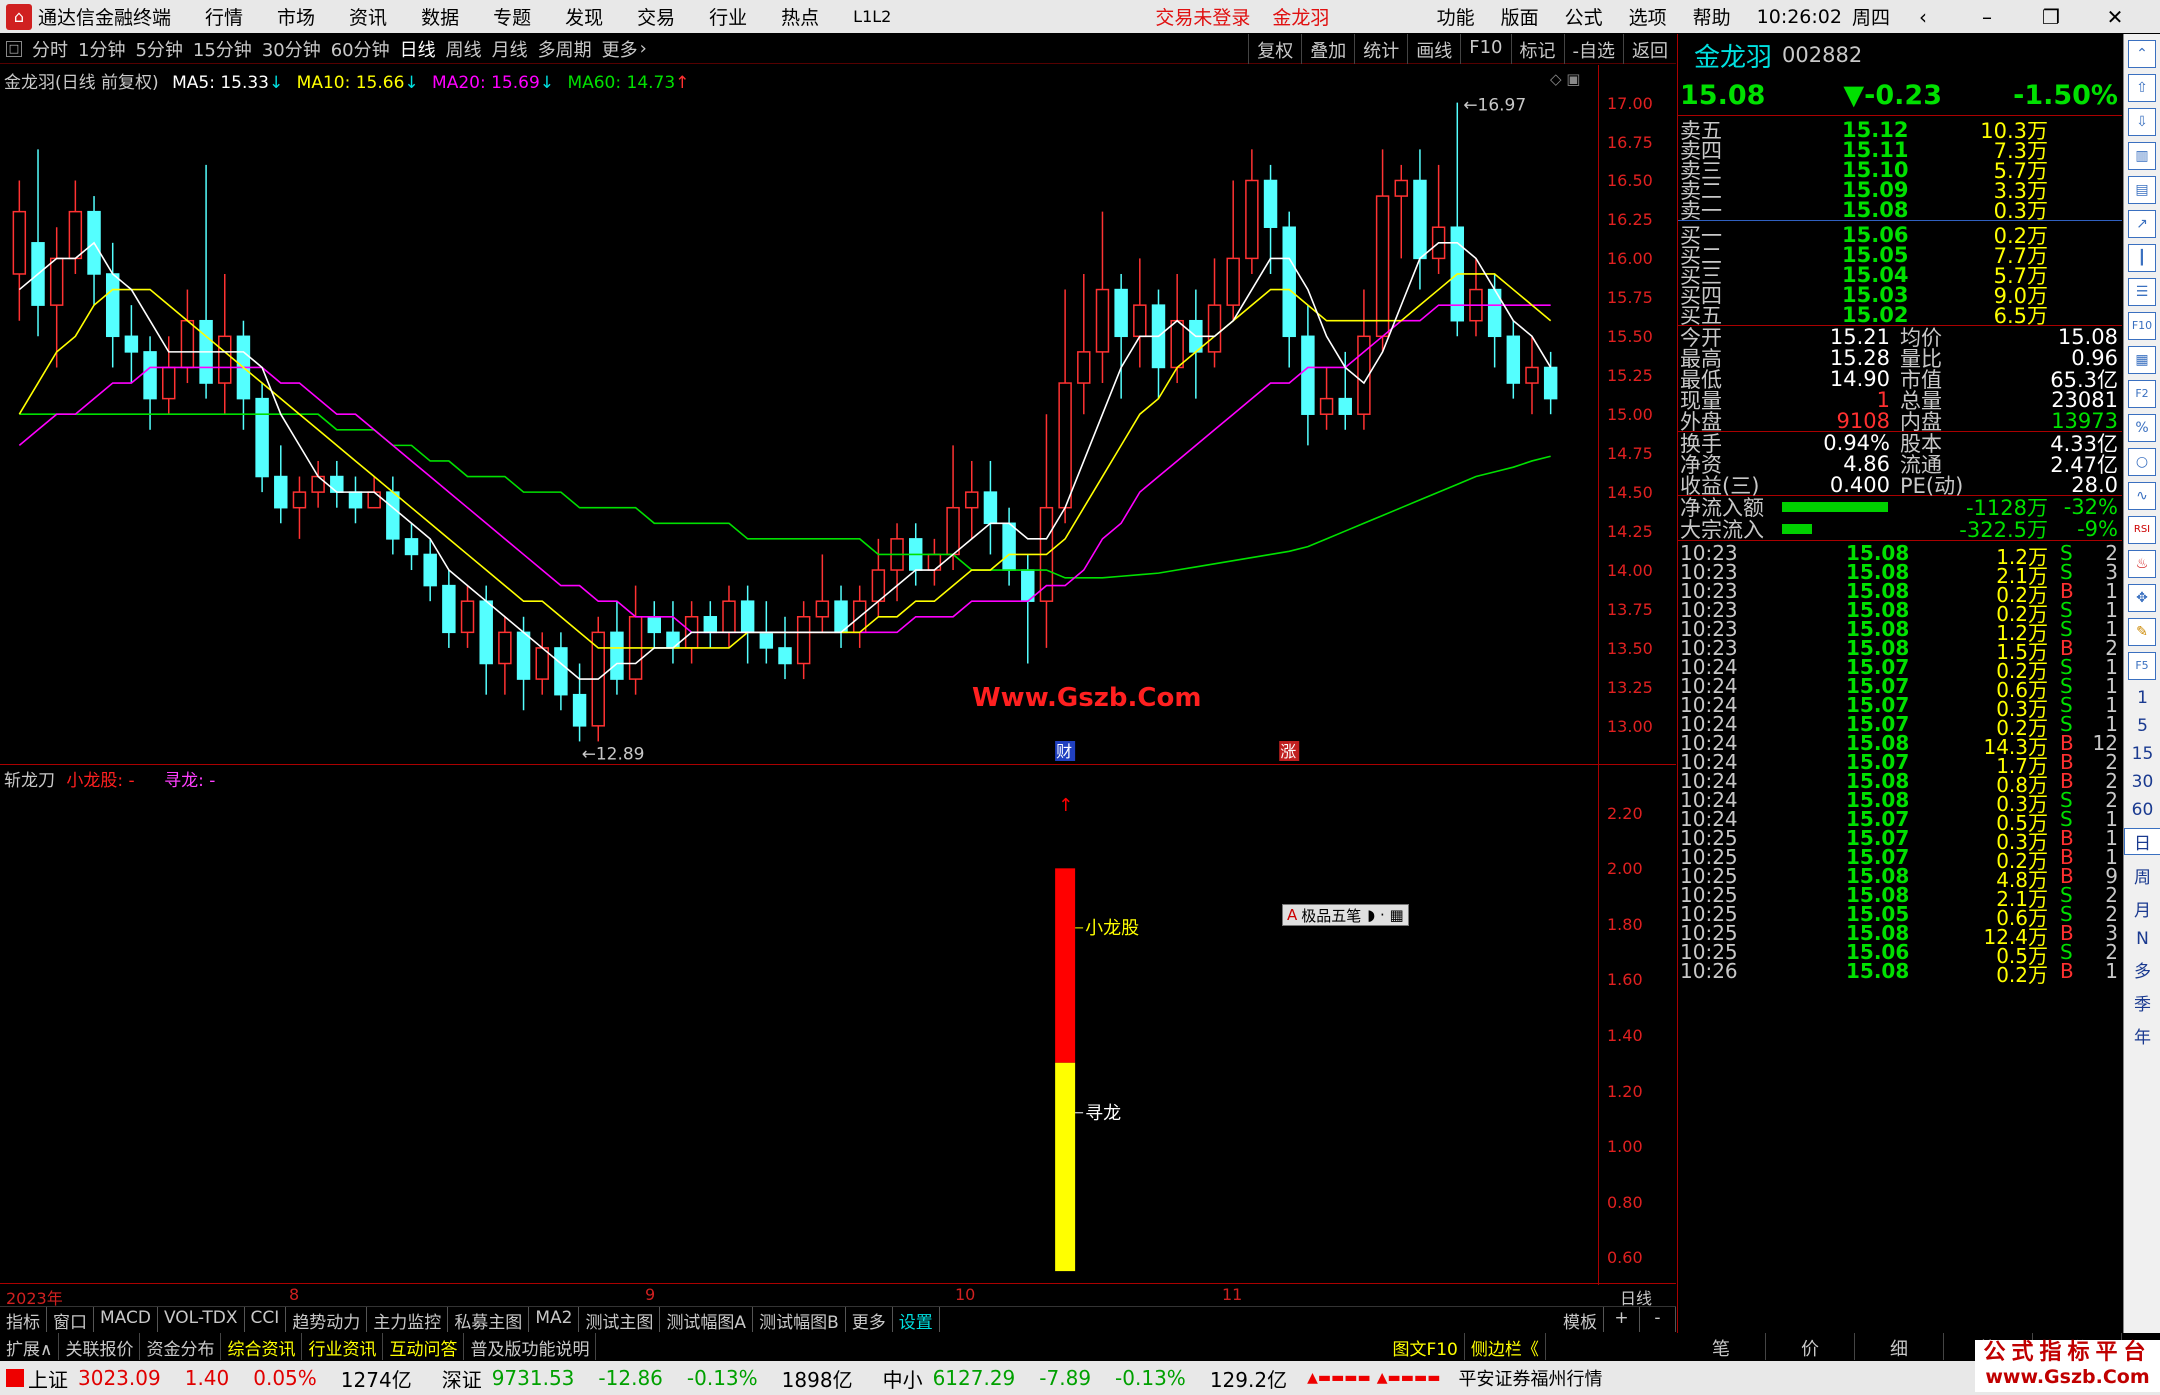 Image resolution: width=2160 pixels, height=1395 pixels. I want to click on bid-row: 买三 15.04 5.7万, so click(1900, 275).